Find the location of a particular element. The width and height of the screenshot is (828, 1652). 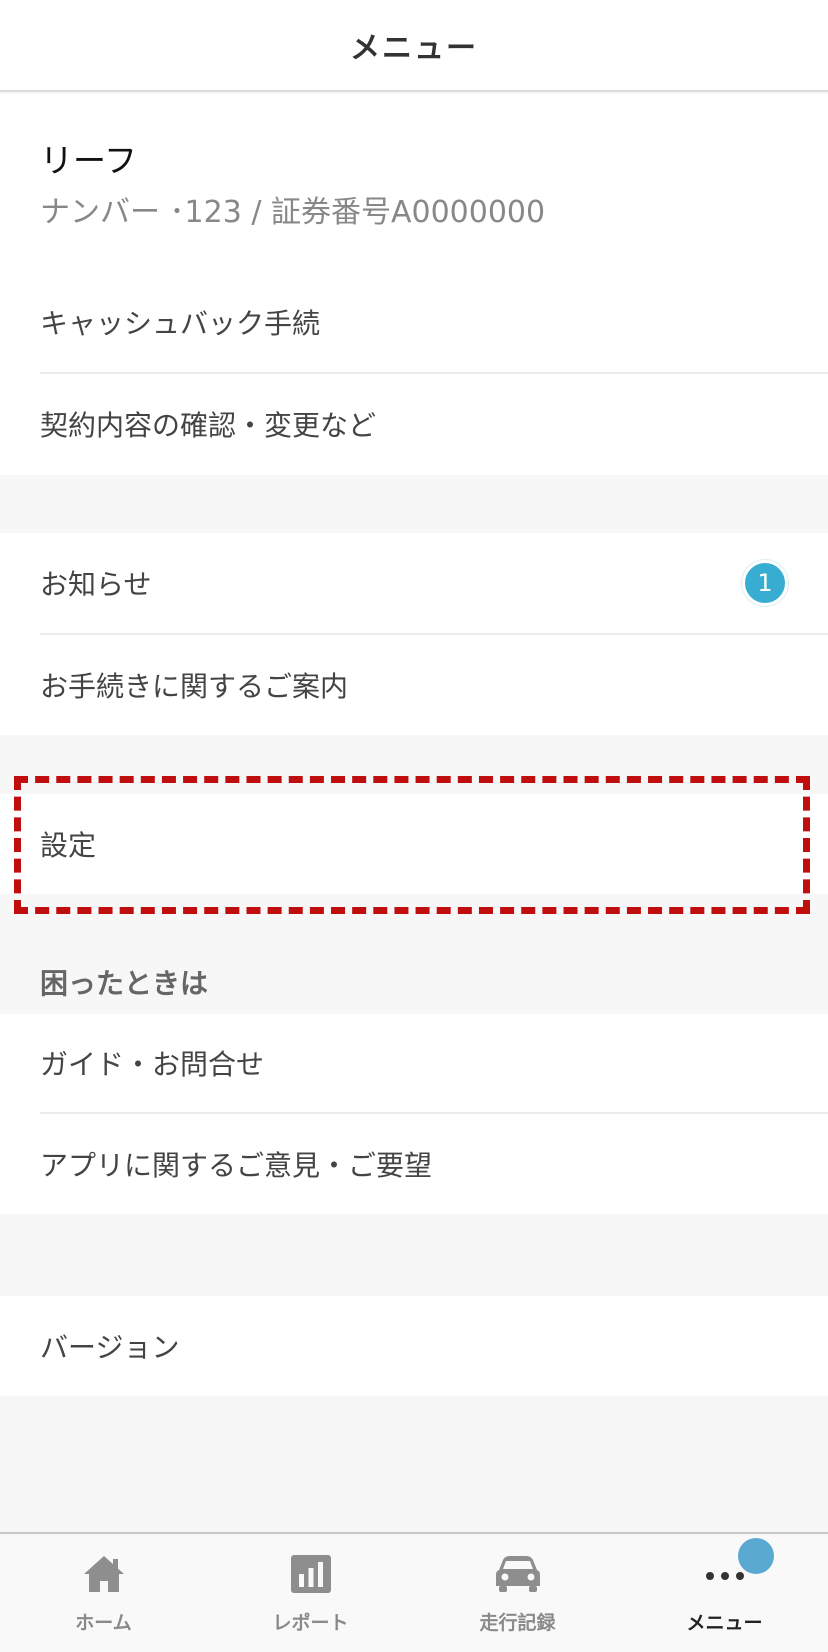

tab-home: ホーム is located at coordinates (103, 1593).